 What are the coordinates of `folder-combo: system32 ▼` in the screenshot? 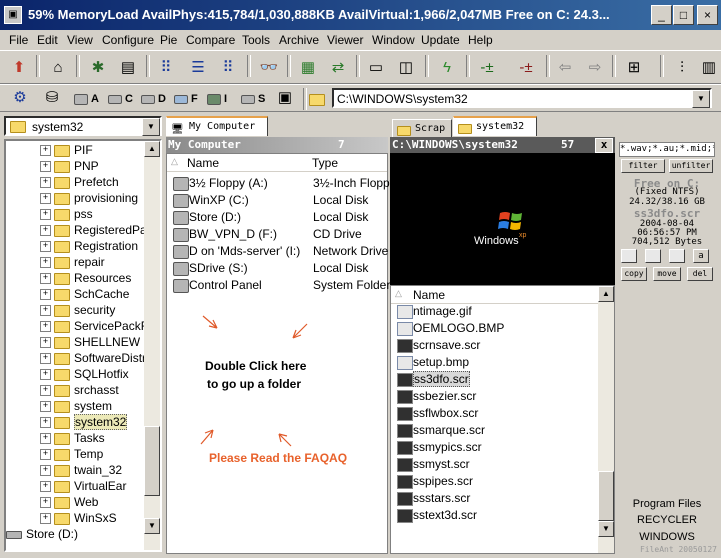 It's located at (83, 126).